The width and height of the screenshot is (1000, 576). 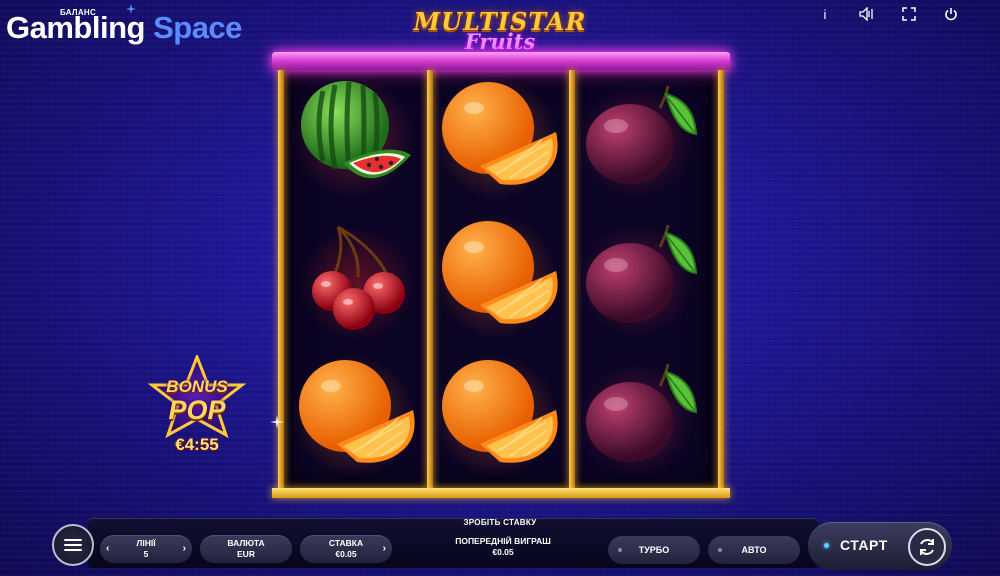 What do you see at coordinates (951, 14) in the screenshot?
I see `power-icon` at bounding box center [951, 14].